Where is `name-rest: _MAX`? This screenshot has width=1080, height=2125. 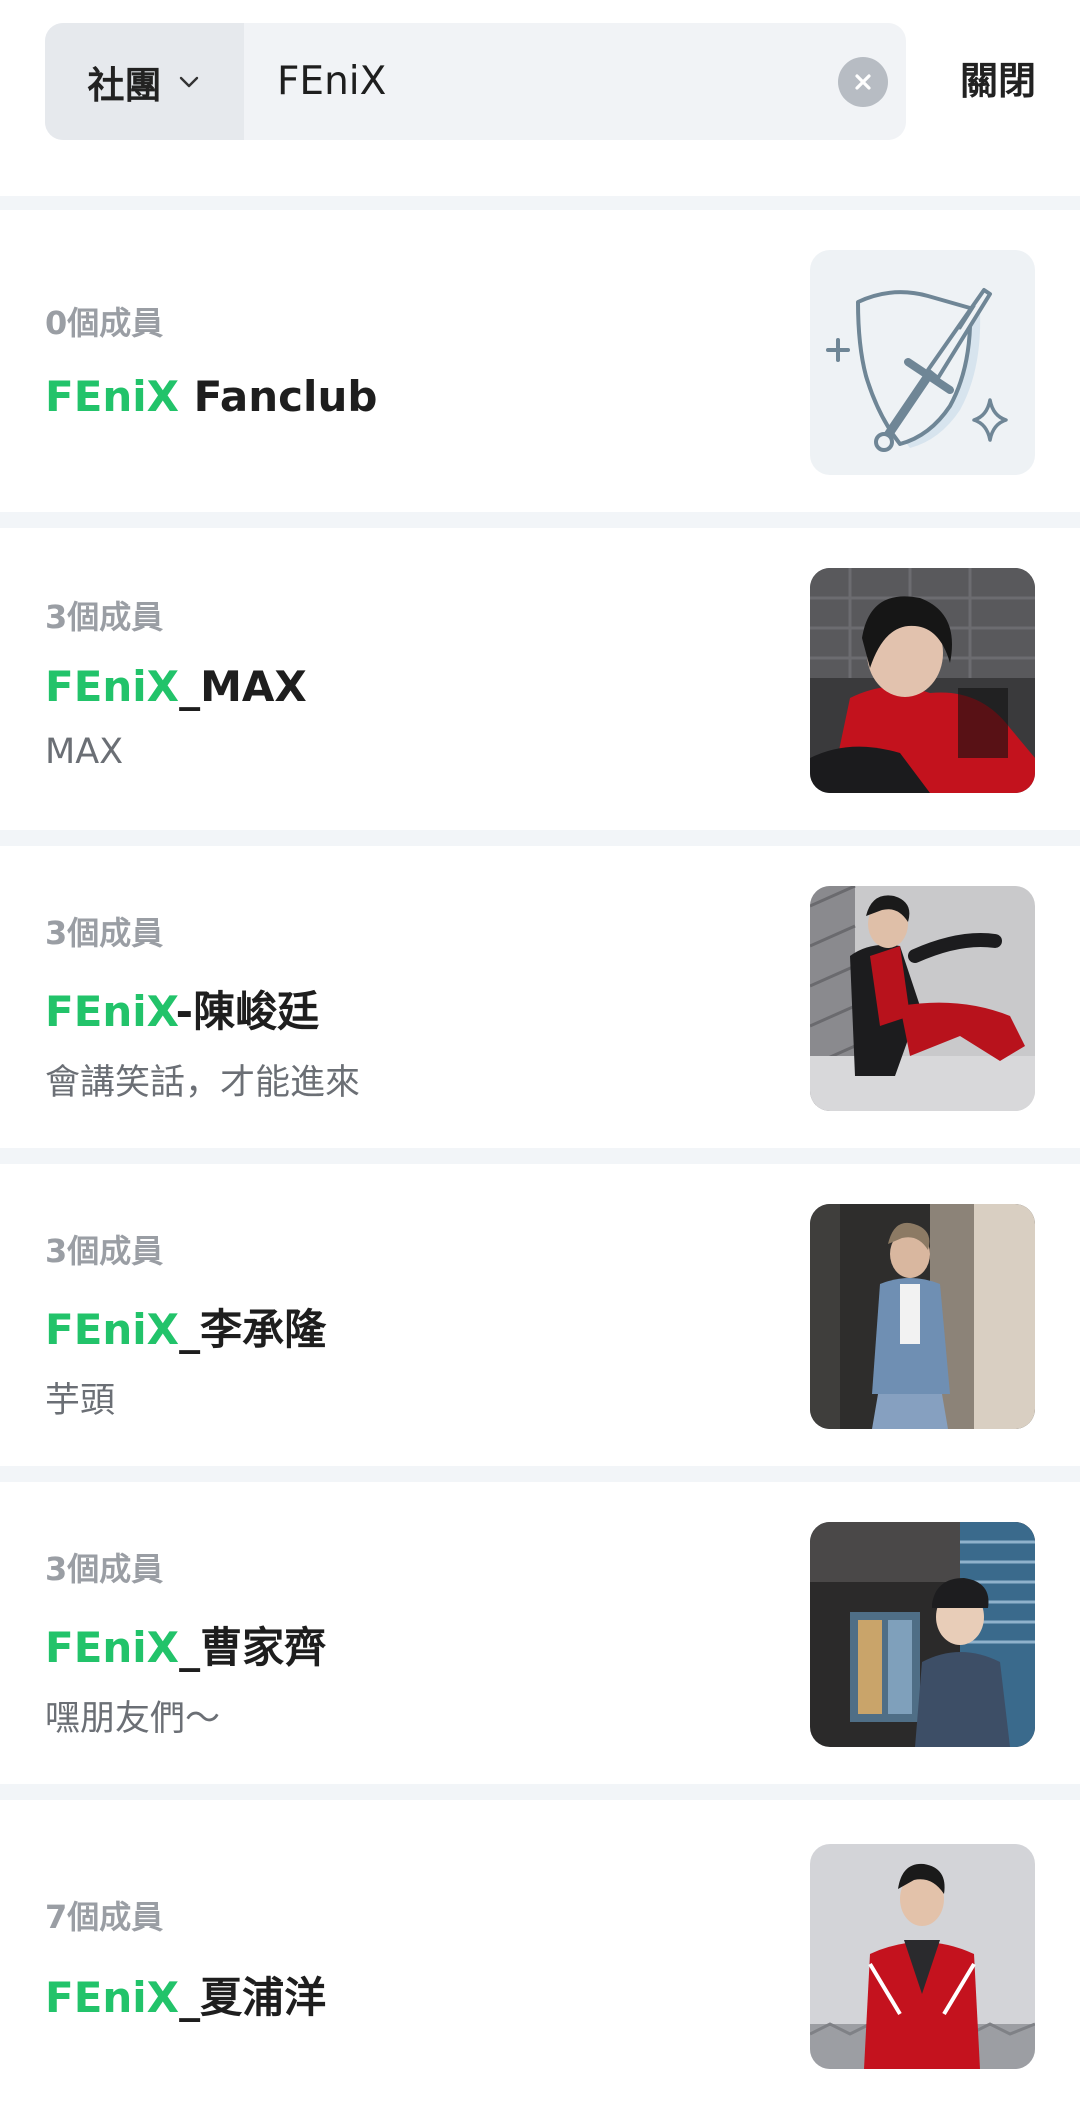 name-rest: _MAX is located at coordinates (243, 686).